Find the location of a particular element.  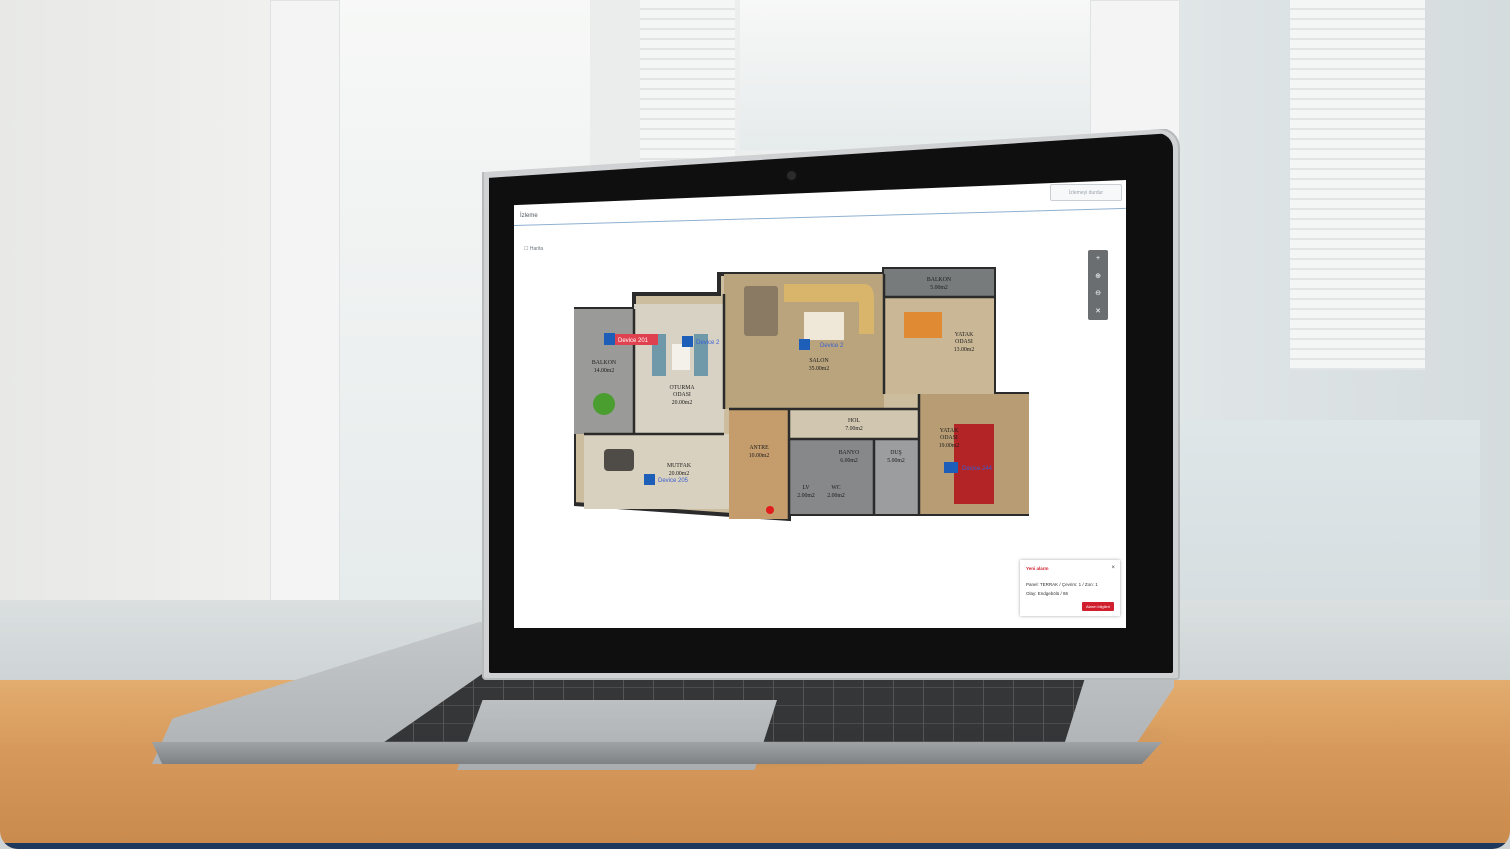

map-zoom-toolbar: + ⊕ ⊖ ✕ is located at coordinates (1098, 285).